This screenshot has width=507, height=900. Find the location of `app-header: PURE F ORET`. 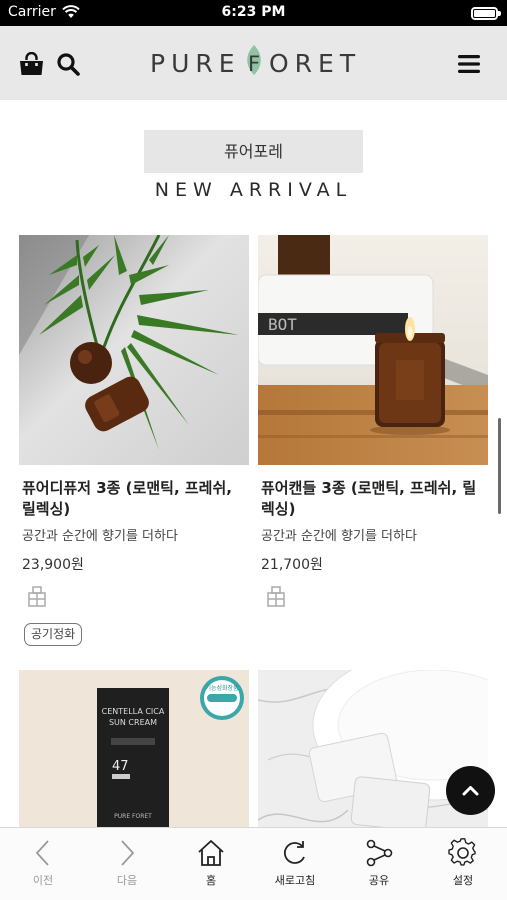

app-header: PURE F ORET is located at coordinates (253, 63).